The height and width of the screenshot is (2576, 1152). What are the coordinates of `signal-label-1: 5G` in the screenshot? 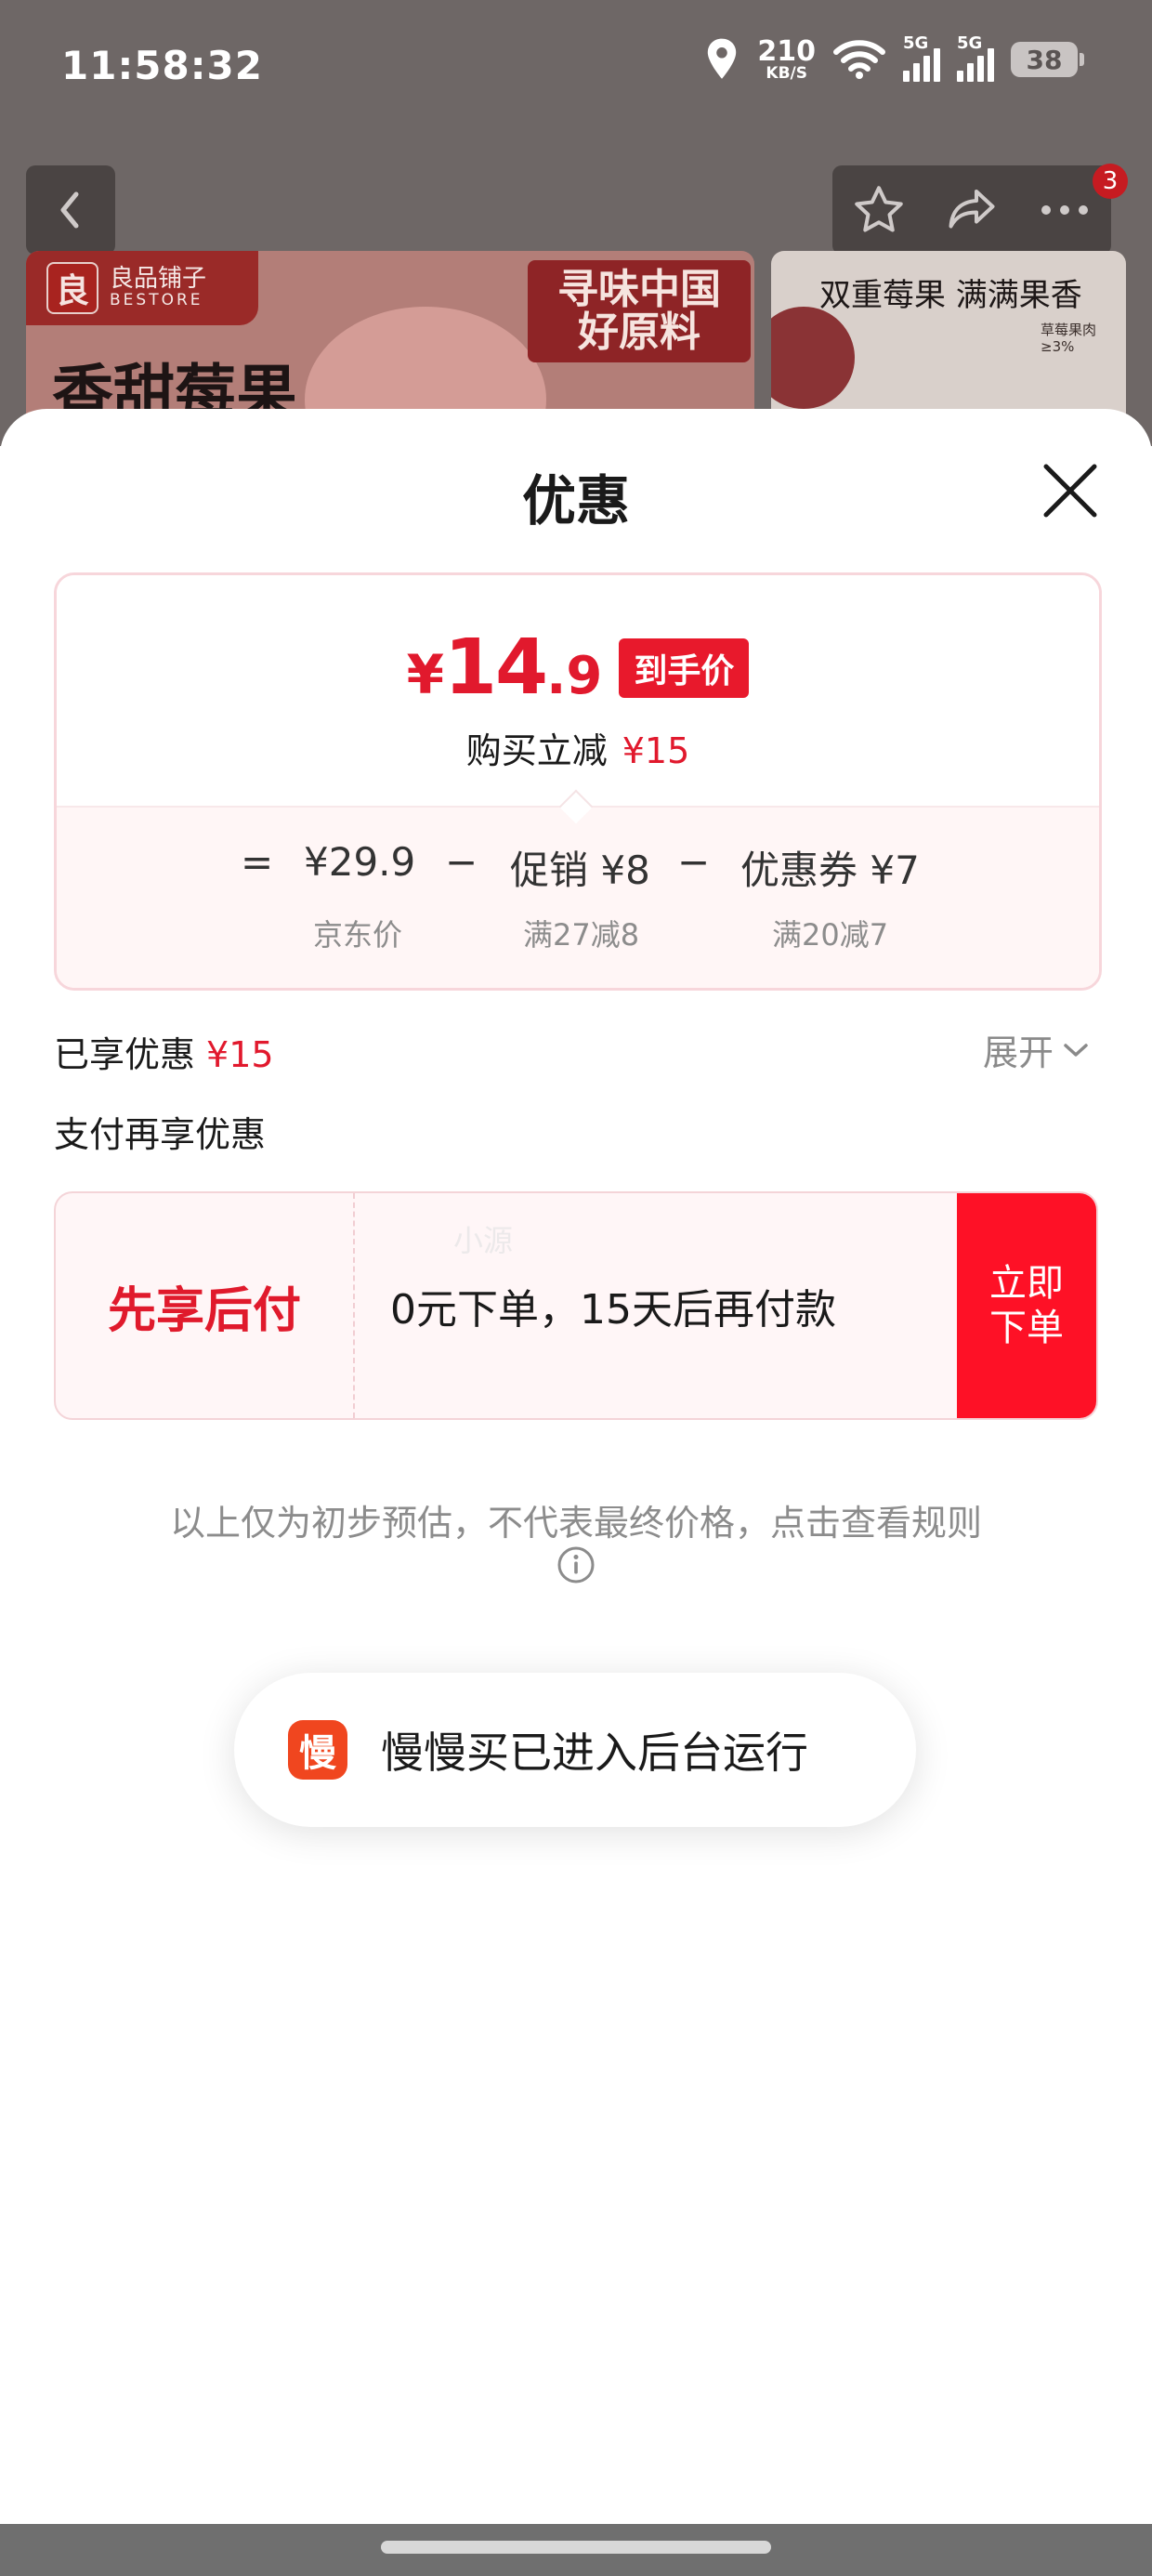 It's located at (916, 43).